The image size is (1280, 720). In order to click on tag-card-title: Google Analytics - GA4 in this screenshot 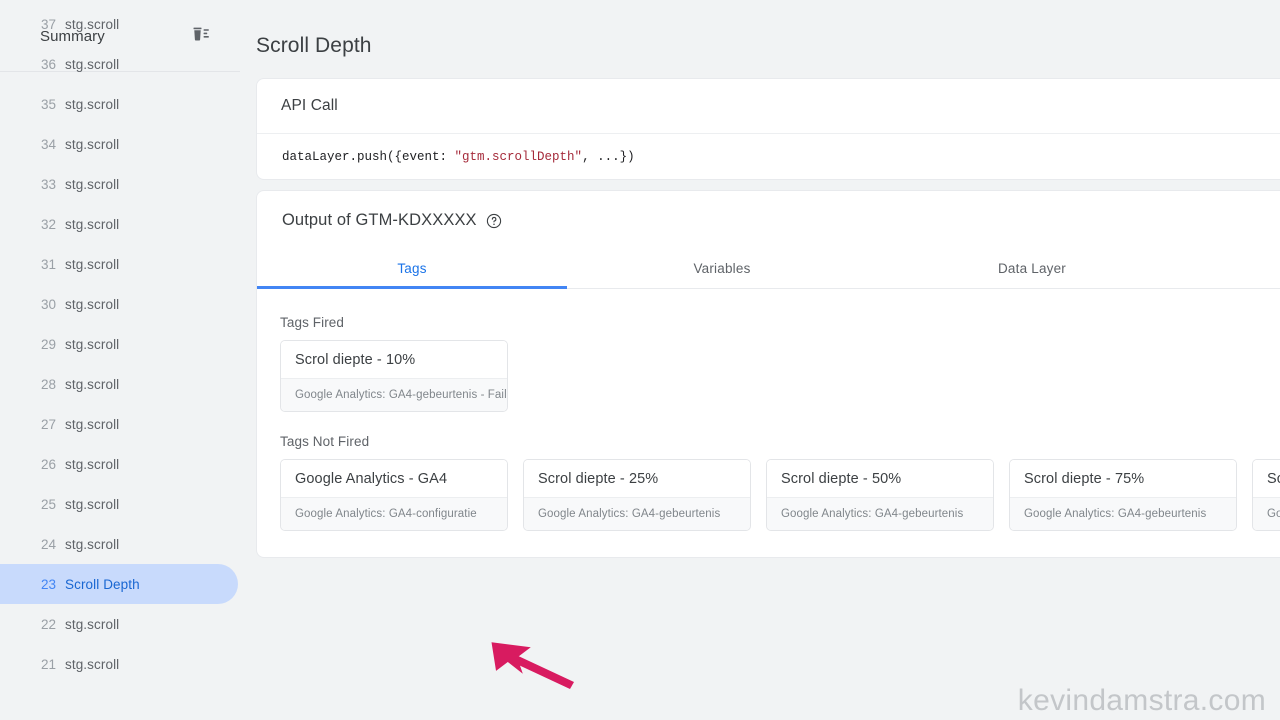, I will do `click(394, 478)`.